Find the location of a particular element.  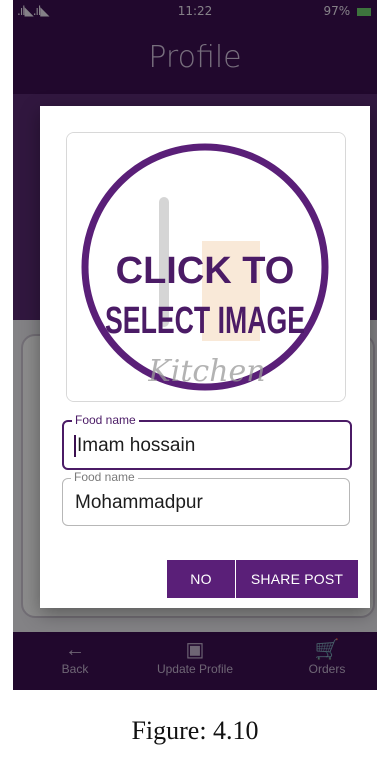

food-name-input: Imam hossain is located at coordinates (134, 446).